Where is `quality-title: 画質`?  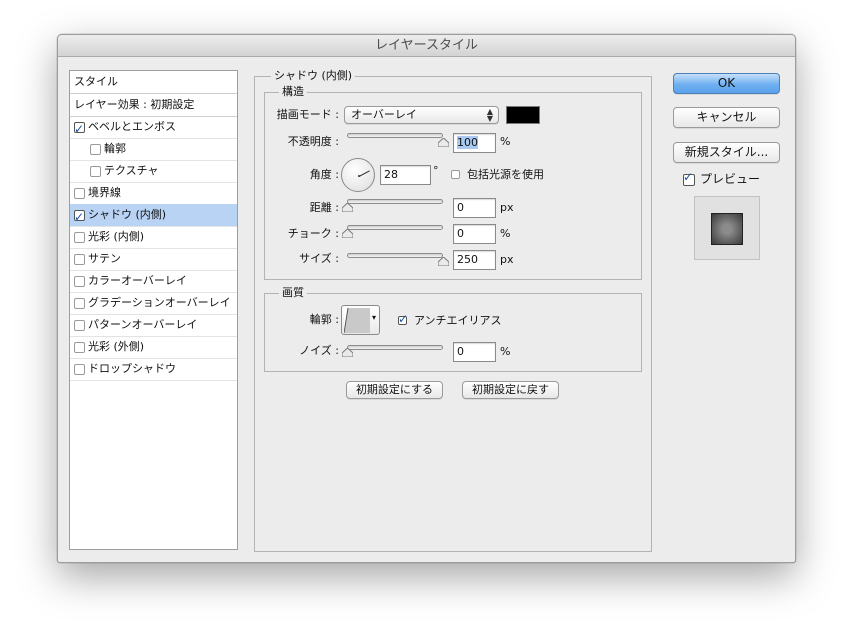 quality-title: 画質 is located at coordinates (293, 292).